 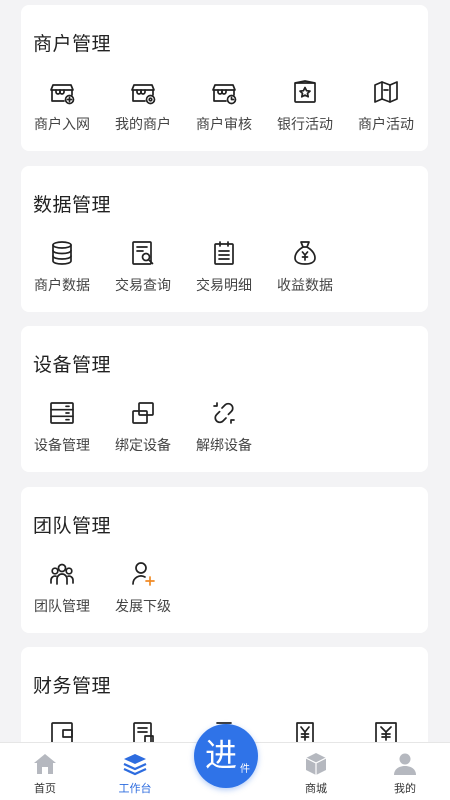 I want to click on item-label: 商户入网, so click(x=62, y=125).